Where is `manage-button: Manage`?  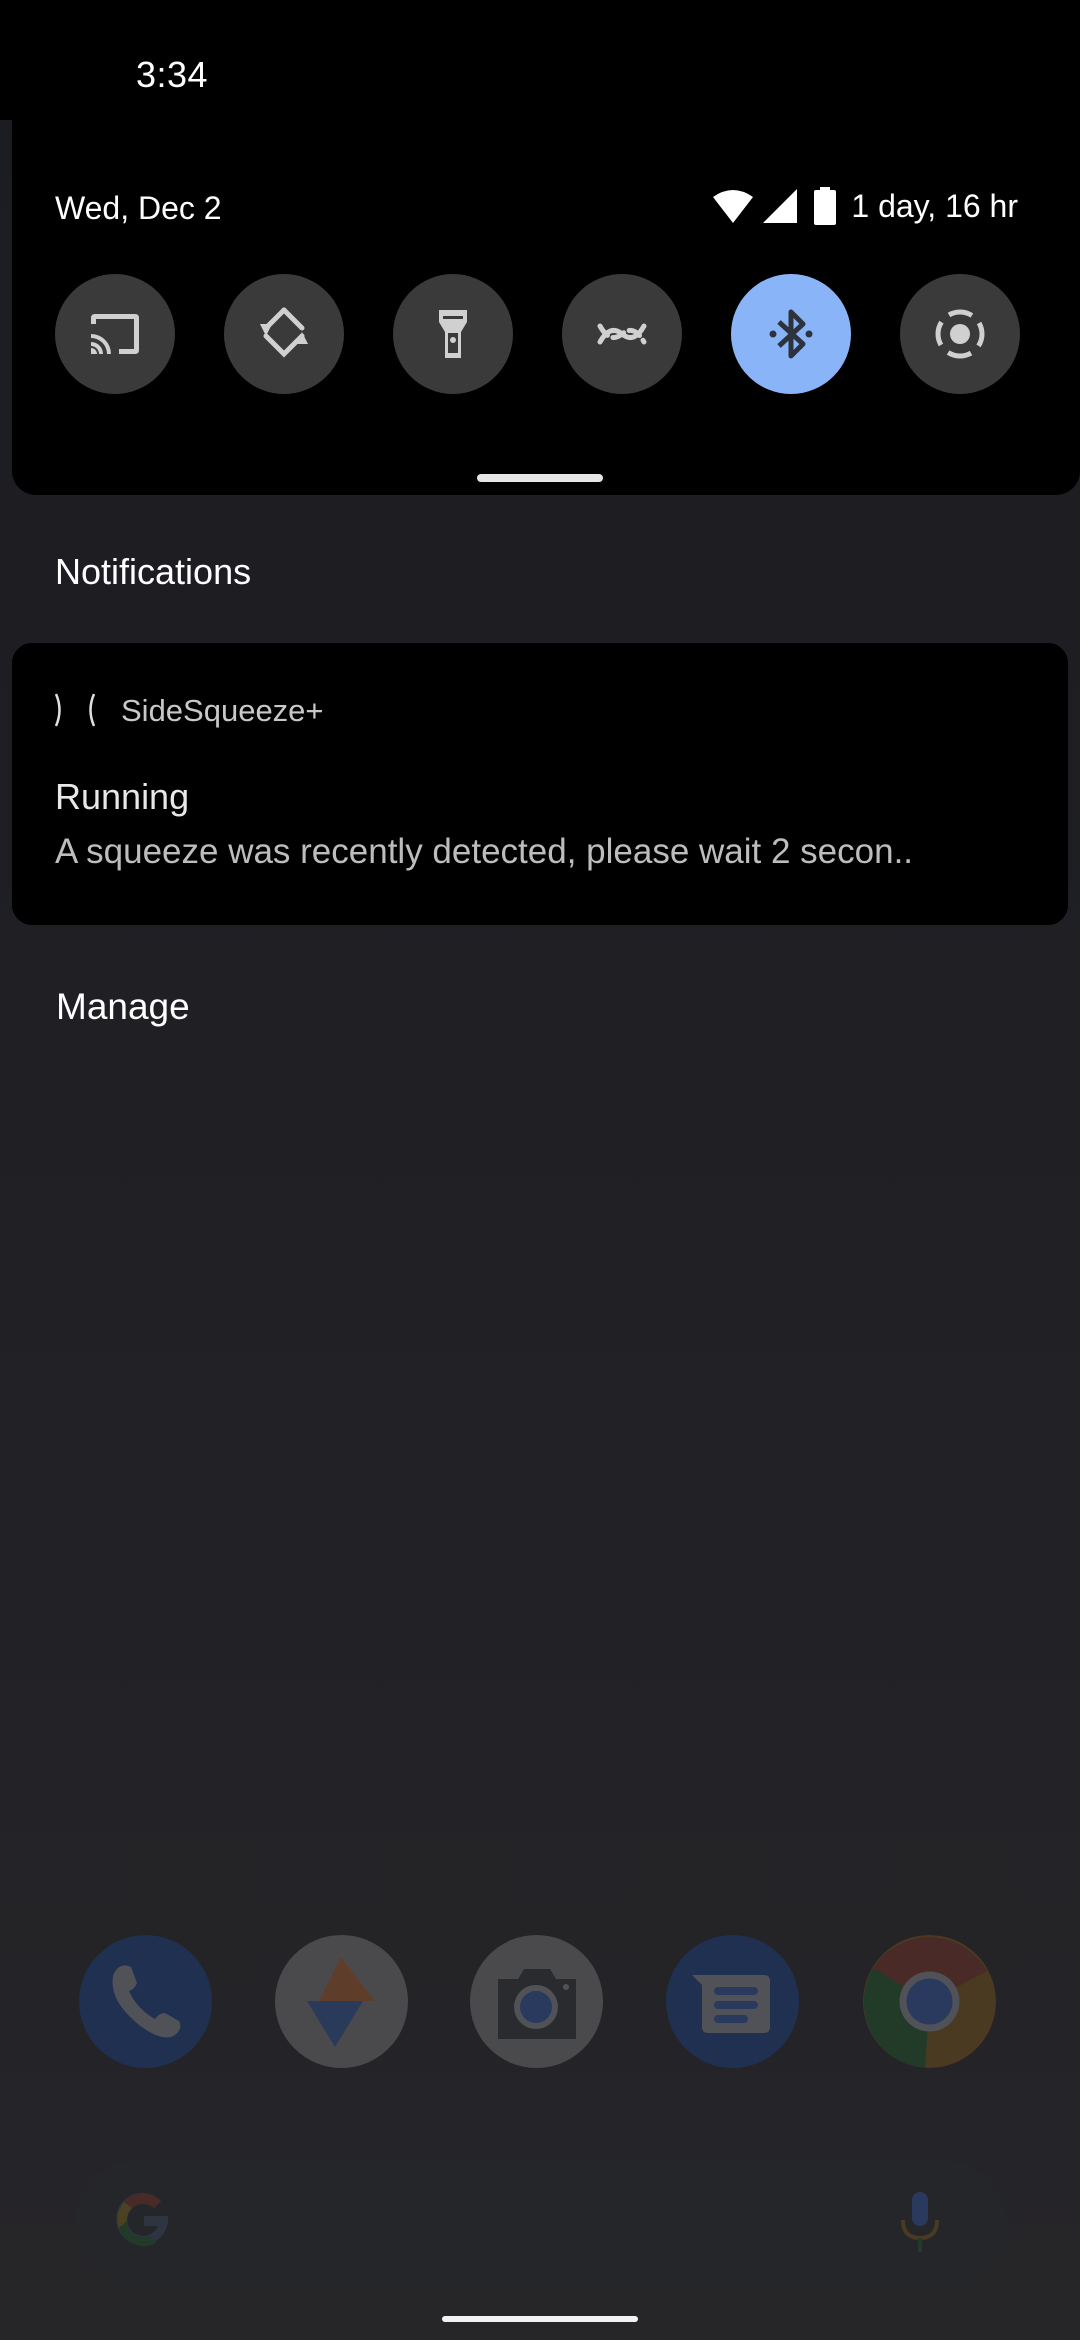 manage-button: Manage is located at coordinates (123, 1007).